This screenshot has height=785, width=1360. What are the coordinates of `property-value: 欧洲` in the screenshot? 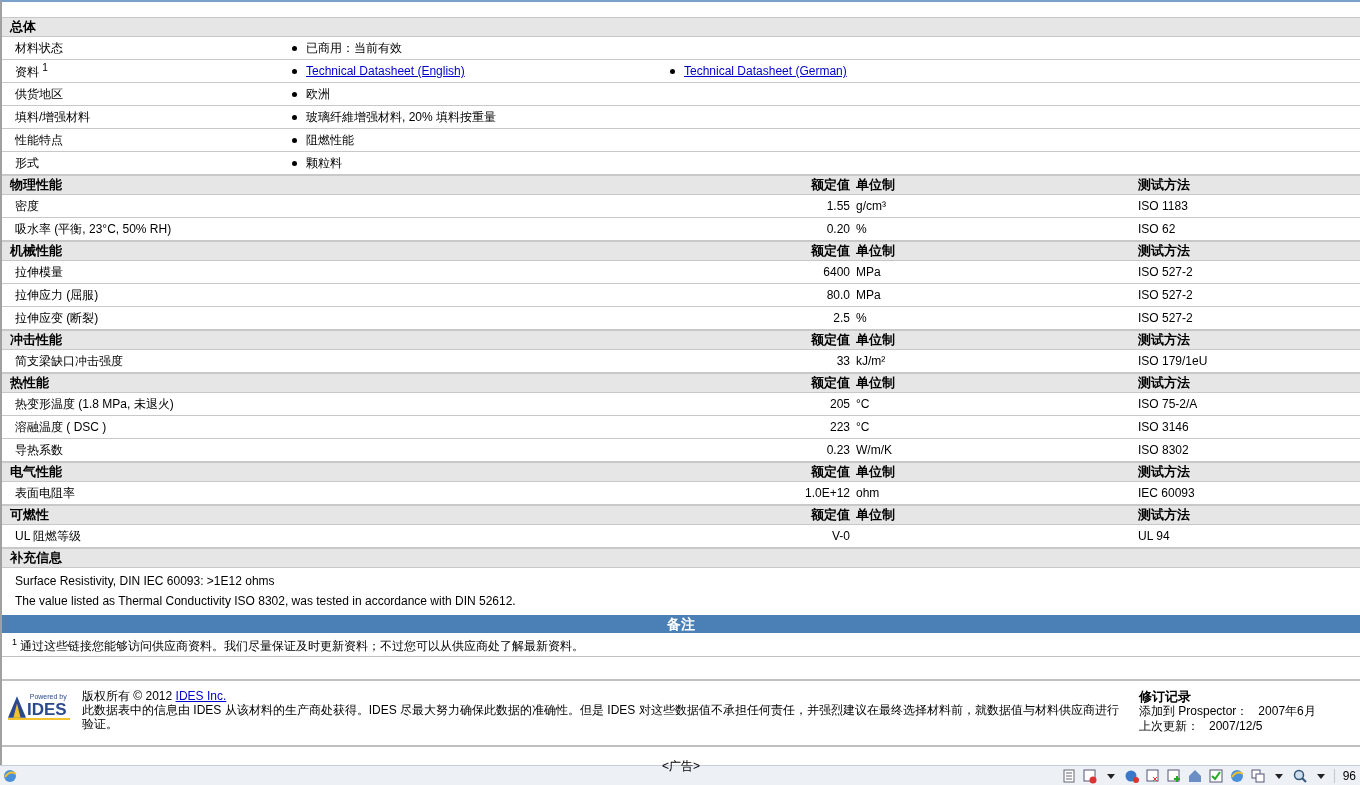 It's located at (318, 94).